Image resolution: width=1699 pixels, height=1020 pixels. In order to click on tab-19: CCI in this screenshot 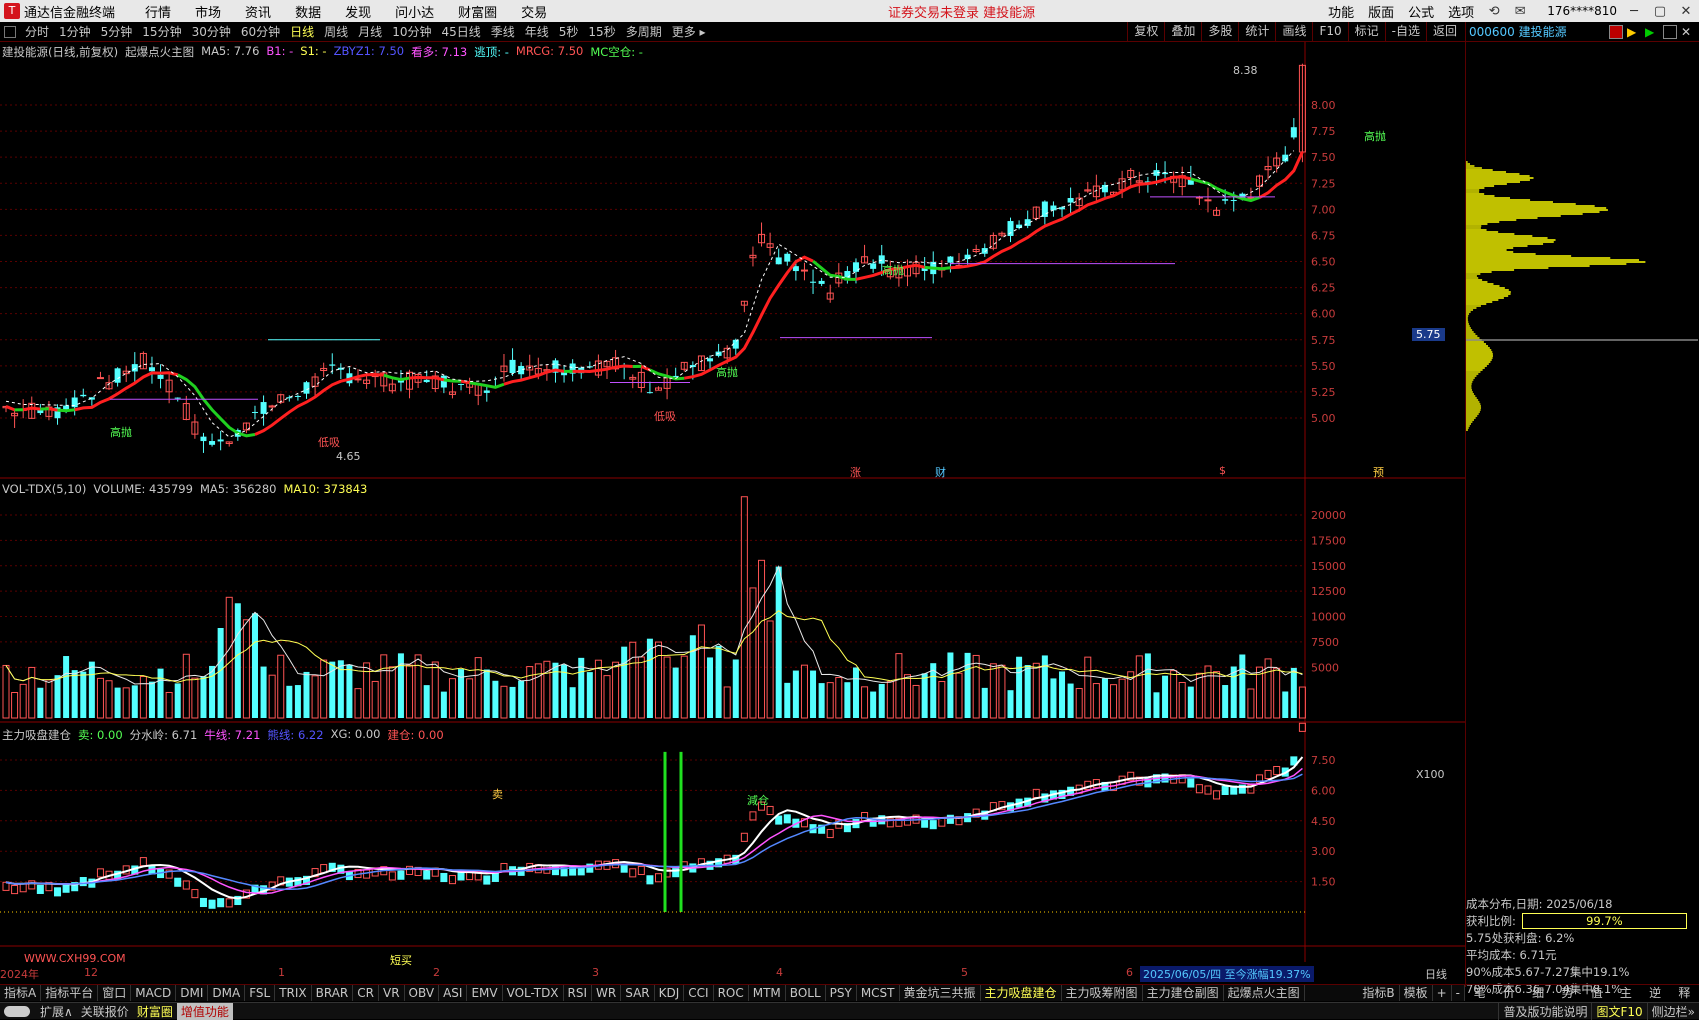, I will do `click(698, 993)`.